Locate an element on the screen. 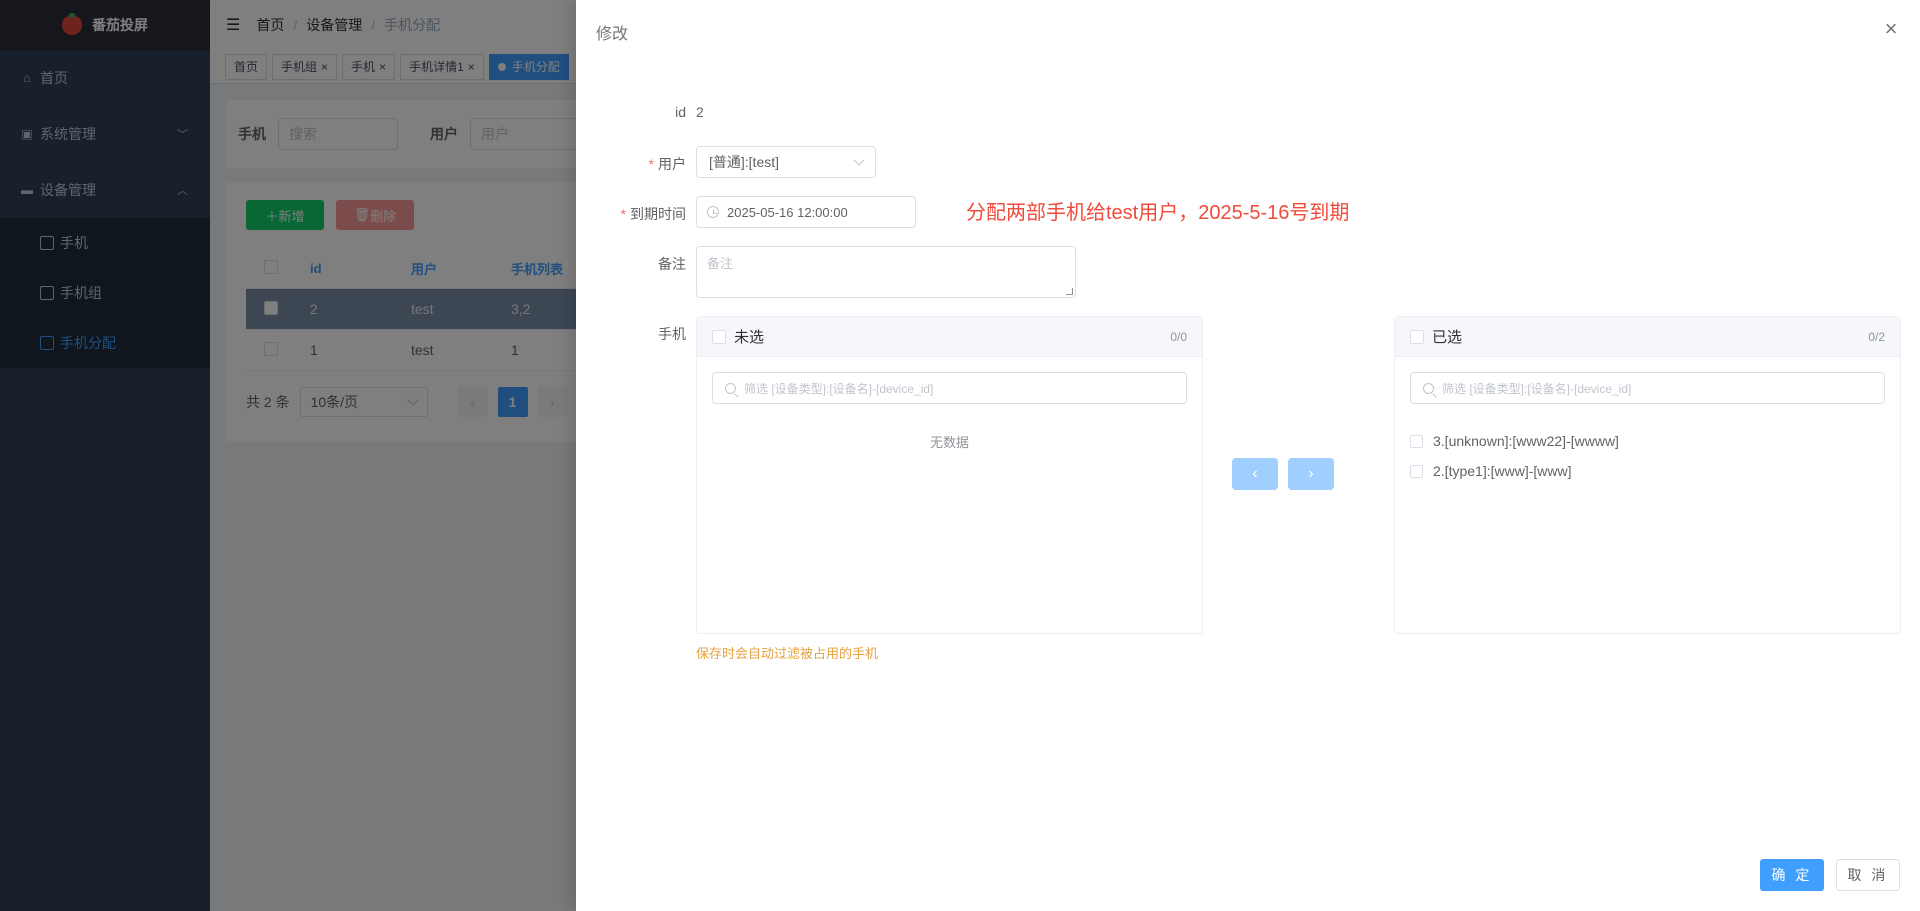  expire-label: * 到期时间 is located at coordinates (653, 214).